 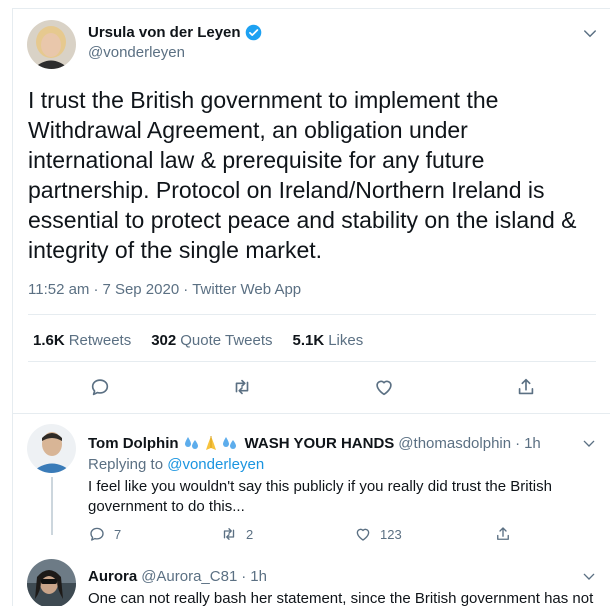 I want to click on folded-hands-icon, so click(x=210, y=443).